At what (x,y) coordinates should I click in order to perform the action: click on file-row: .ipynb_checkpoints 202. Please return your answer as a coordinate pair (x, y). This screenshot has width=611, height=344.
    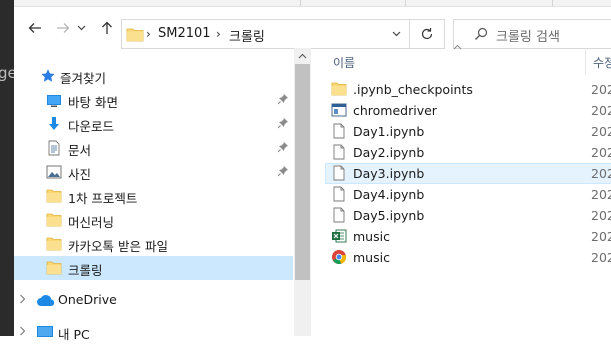
    Looking at the image, I should click on (468, 89).